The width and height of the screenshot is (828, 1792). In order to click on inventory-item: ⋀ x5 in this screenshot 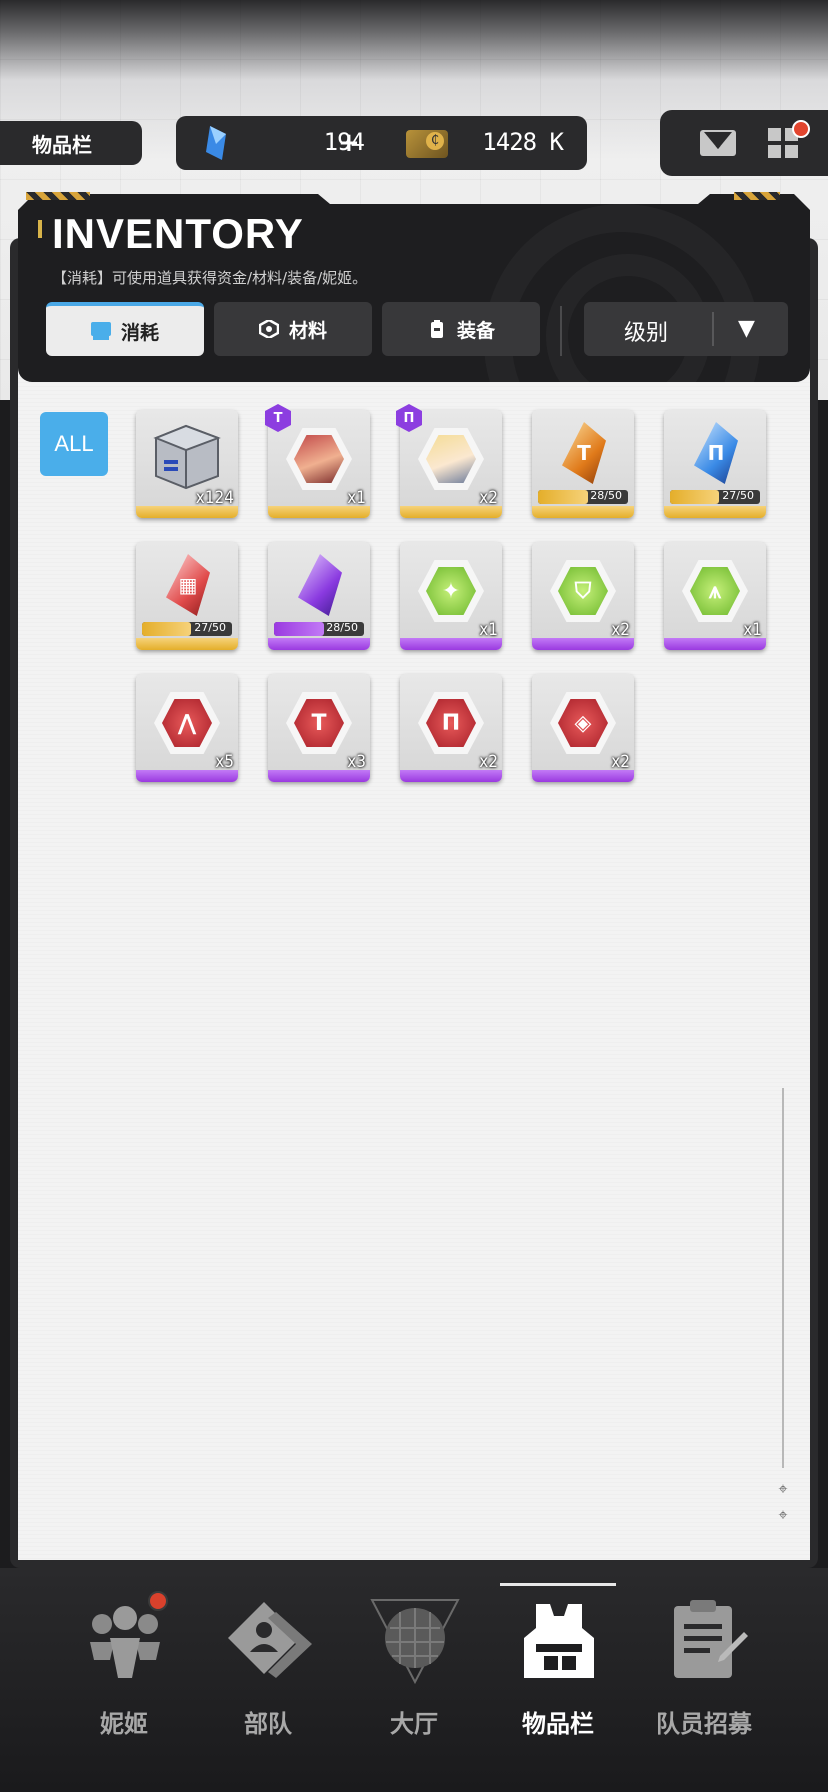, I will do `click(187, 728)`.